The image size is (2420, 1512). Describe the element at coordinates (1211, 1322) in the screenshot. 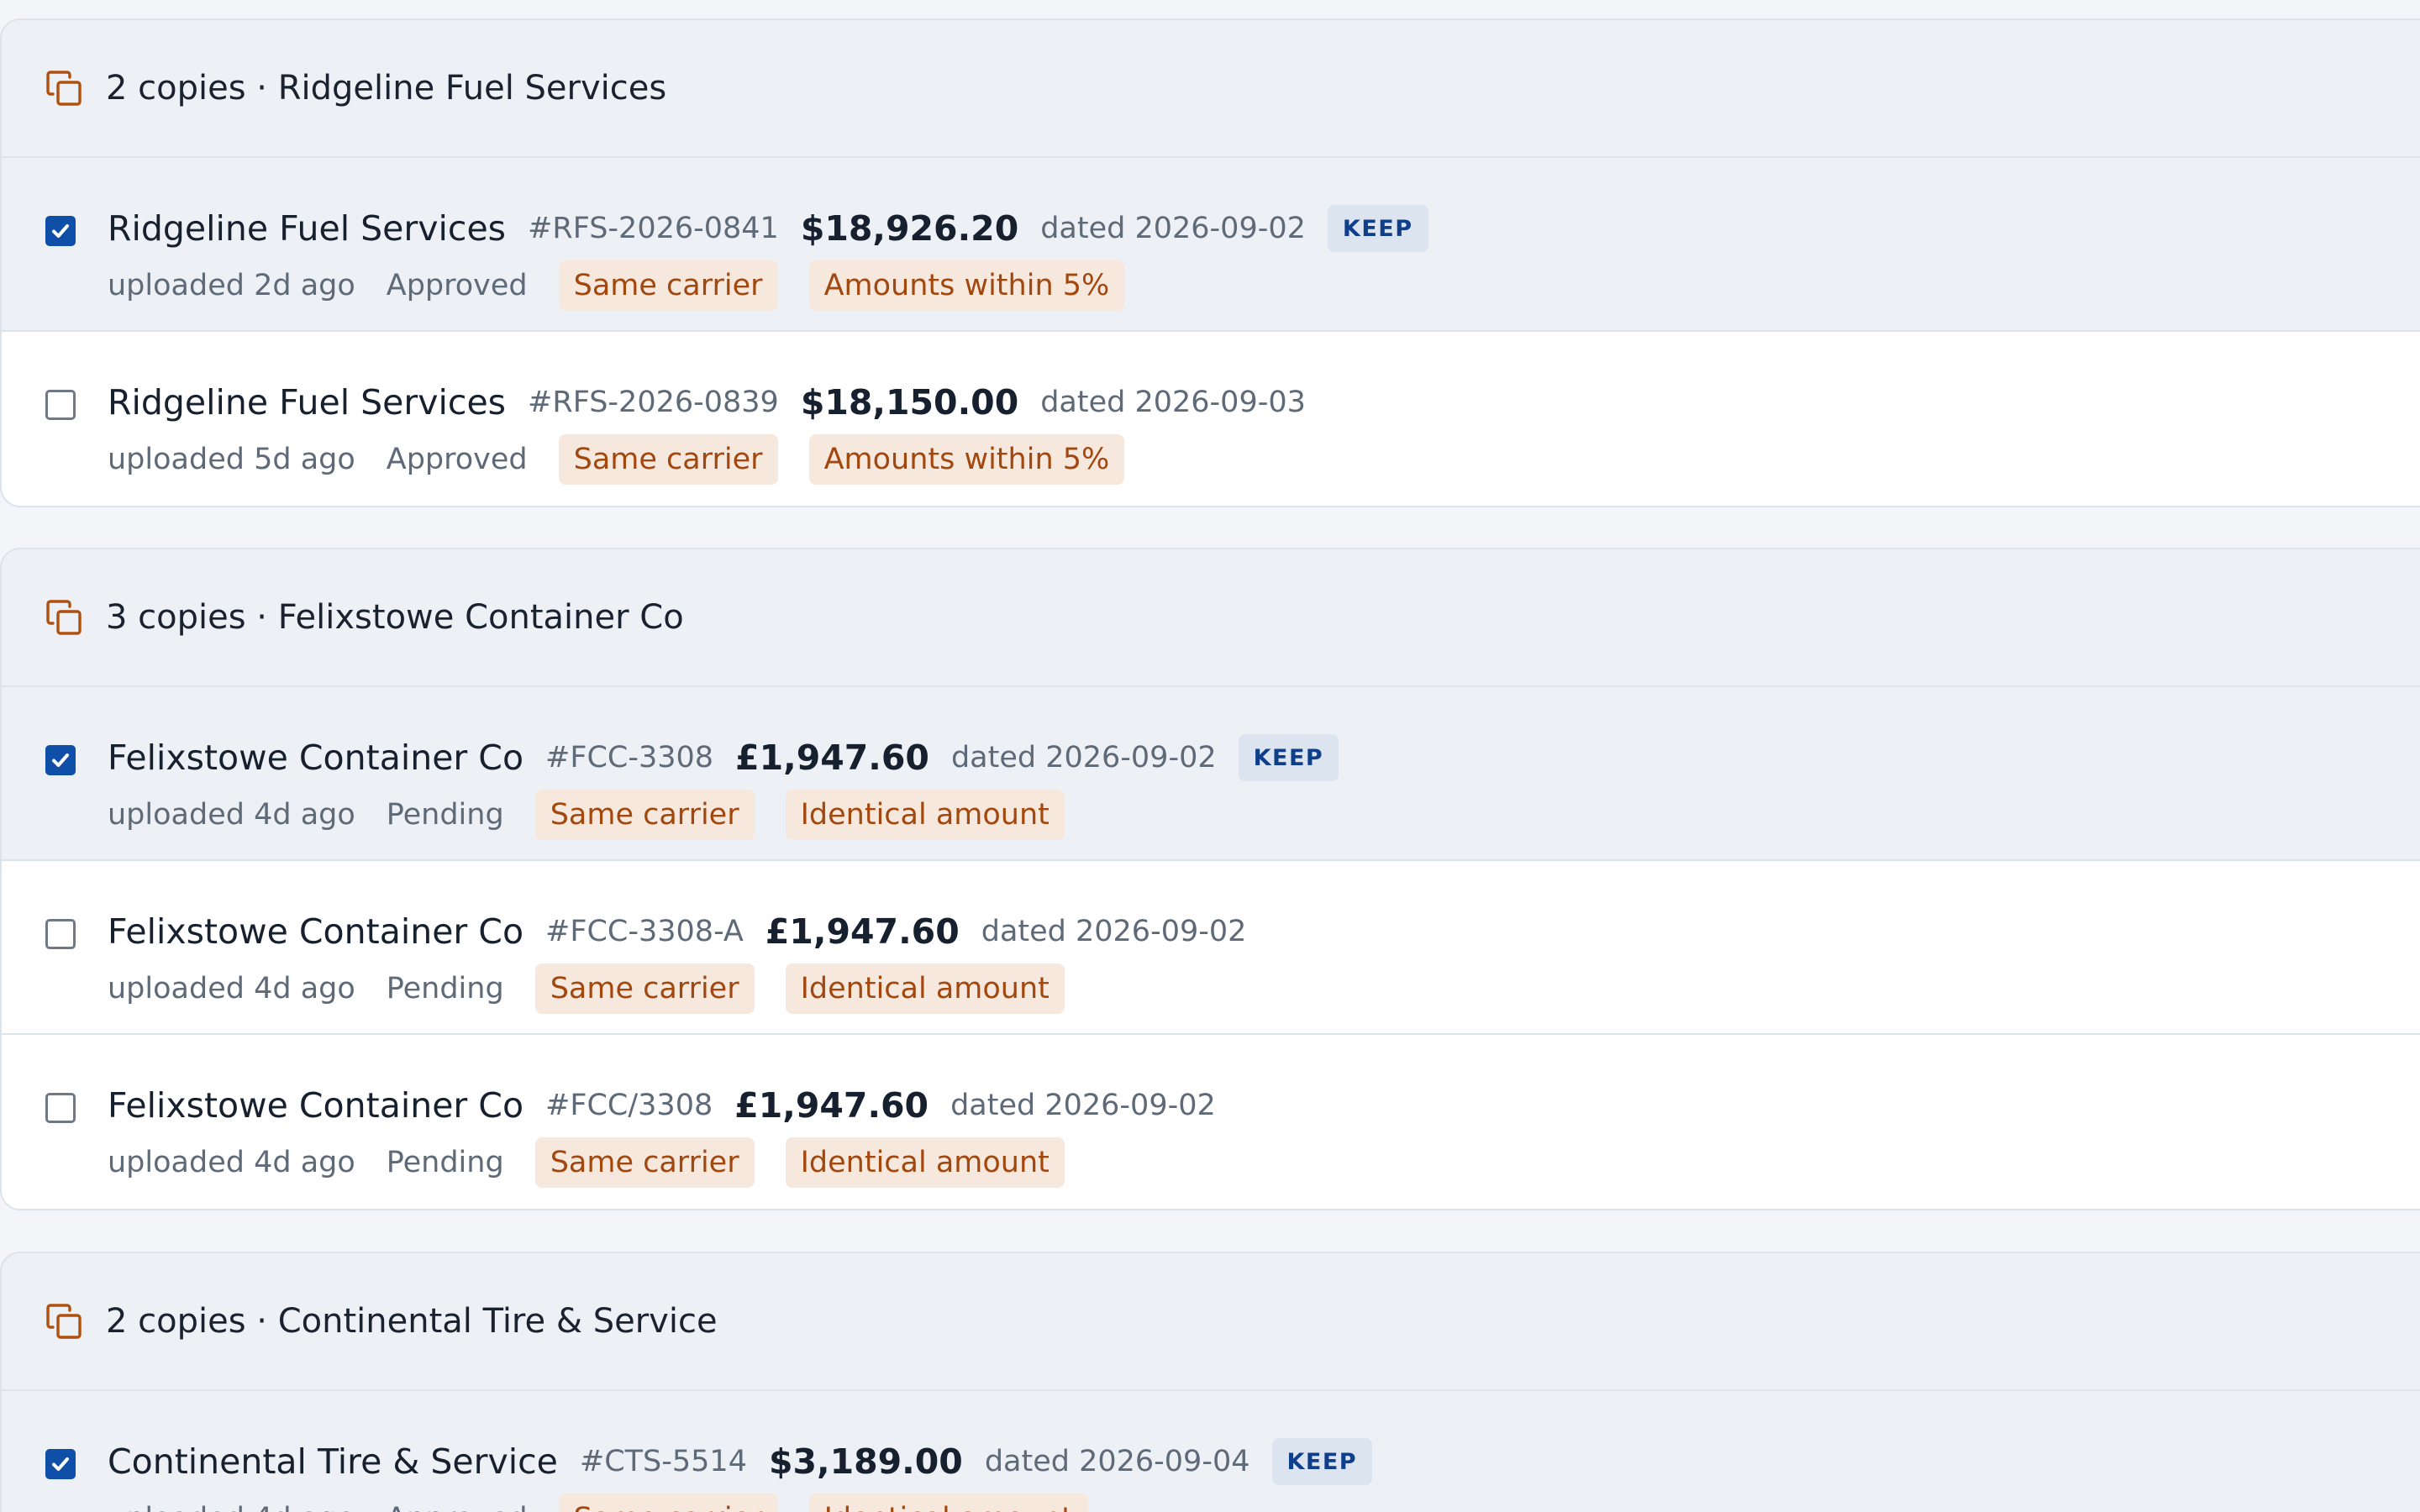

I see `group-header: 2 copies · Continental Tire & Service` at that location.